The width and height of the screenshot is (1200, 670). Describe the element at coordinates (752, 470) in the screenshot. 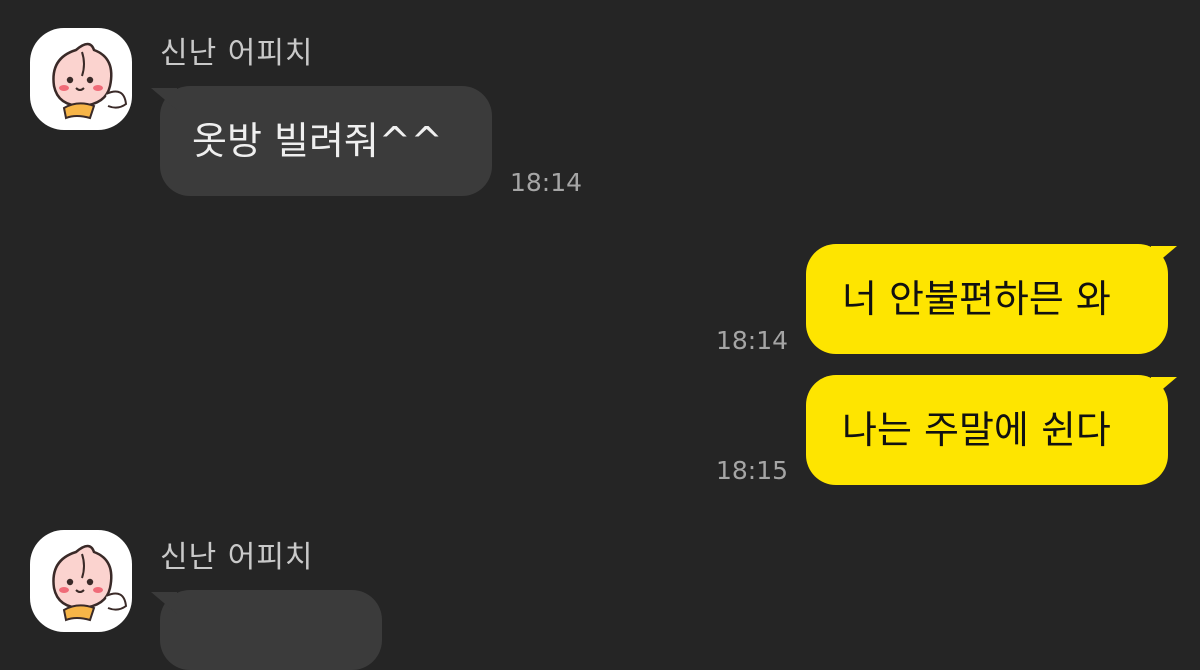

I see `message-timestamp: 18:15` at that location.